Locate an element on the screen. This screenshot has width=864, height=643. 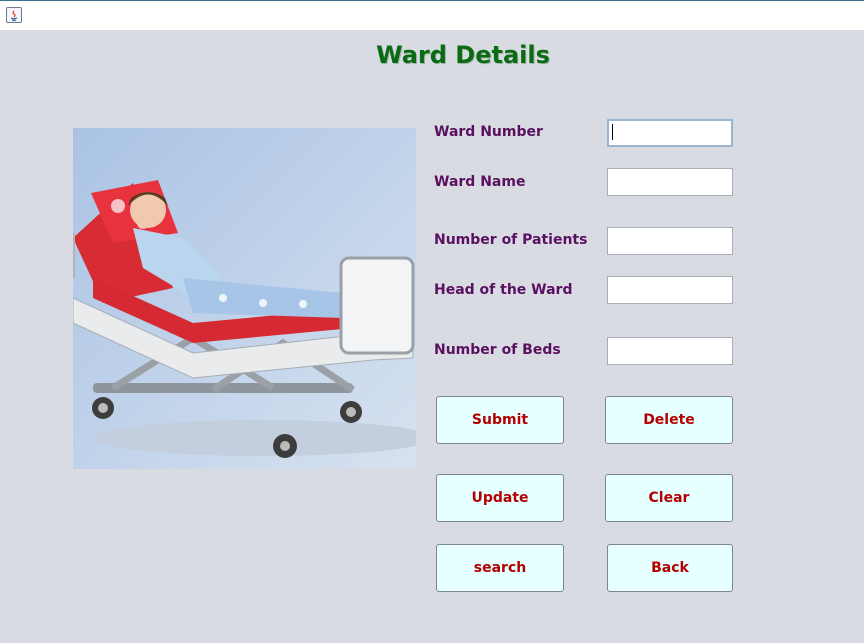
submit-button: Submit is located at coordinates (500, 420).